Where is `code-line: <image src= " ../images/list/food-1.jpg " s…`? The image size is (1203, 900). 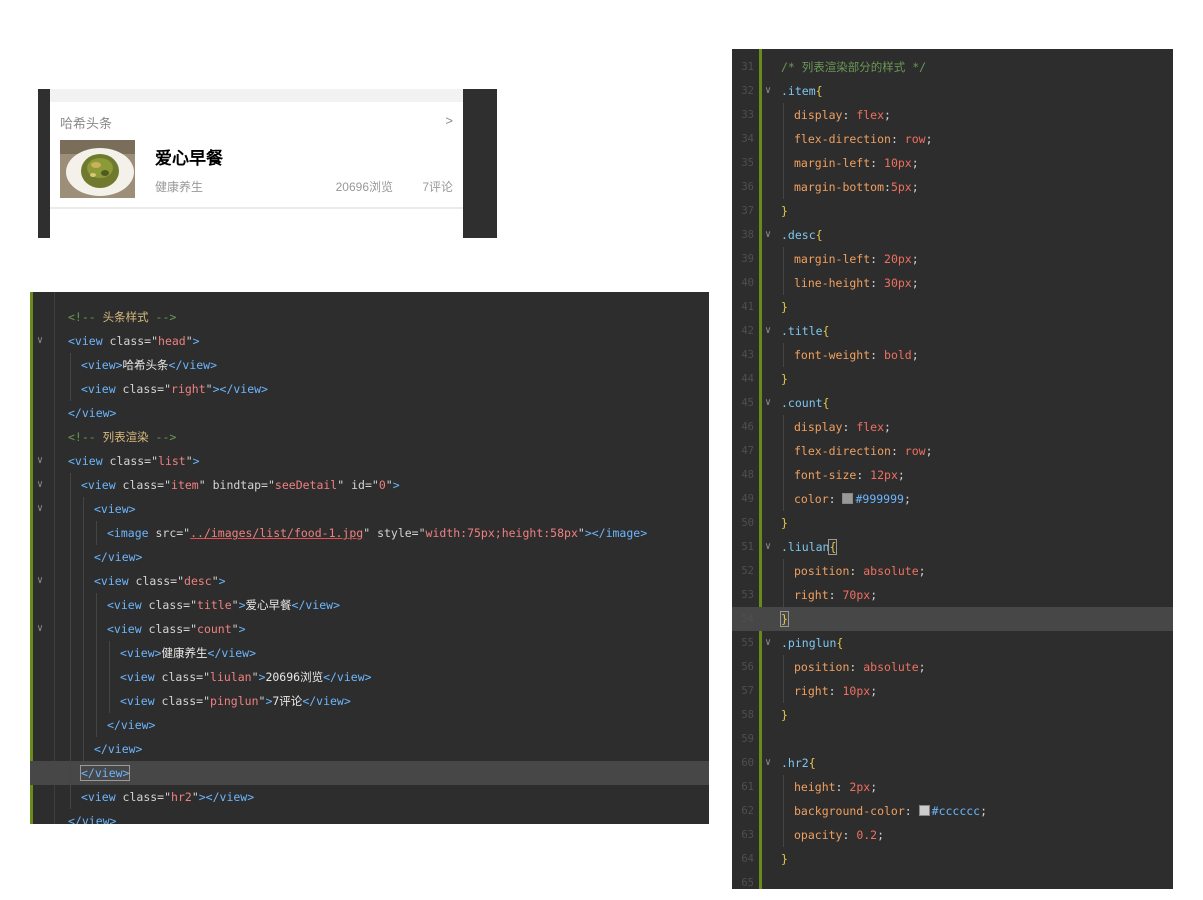 code-line: <image src= " ../images/list/food-1.jpg " s… is located at coordinates (369, 533).